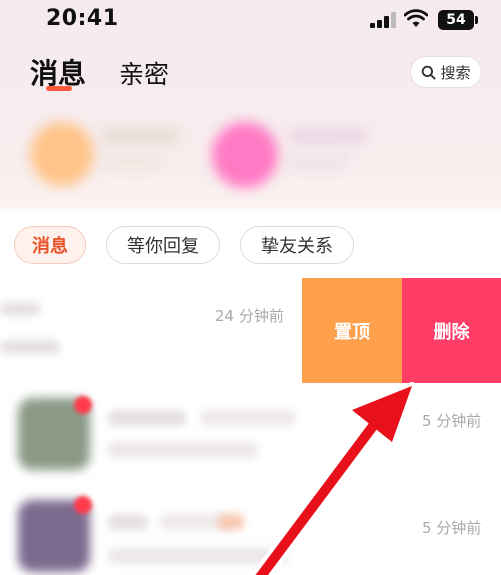  Describe the element at coordinates (451, 330) in the screenshot. I see `delete-button: 删除` at that location.